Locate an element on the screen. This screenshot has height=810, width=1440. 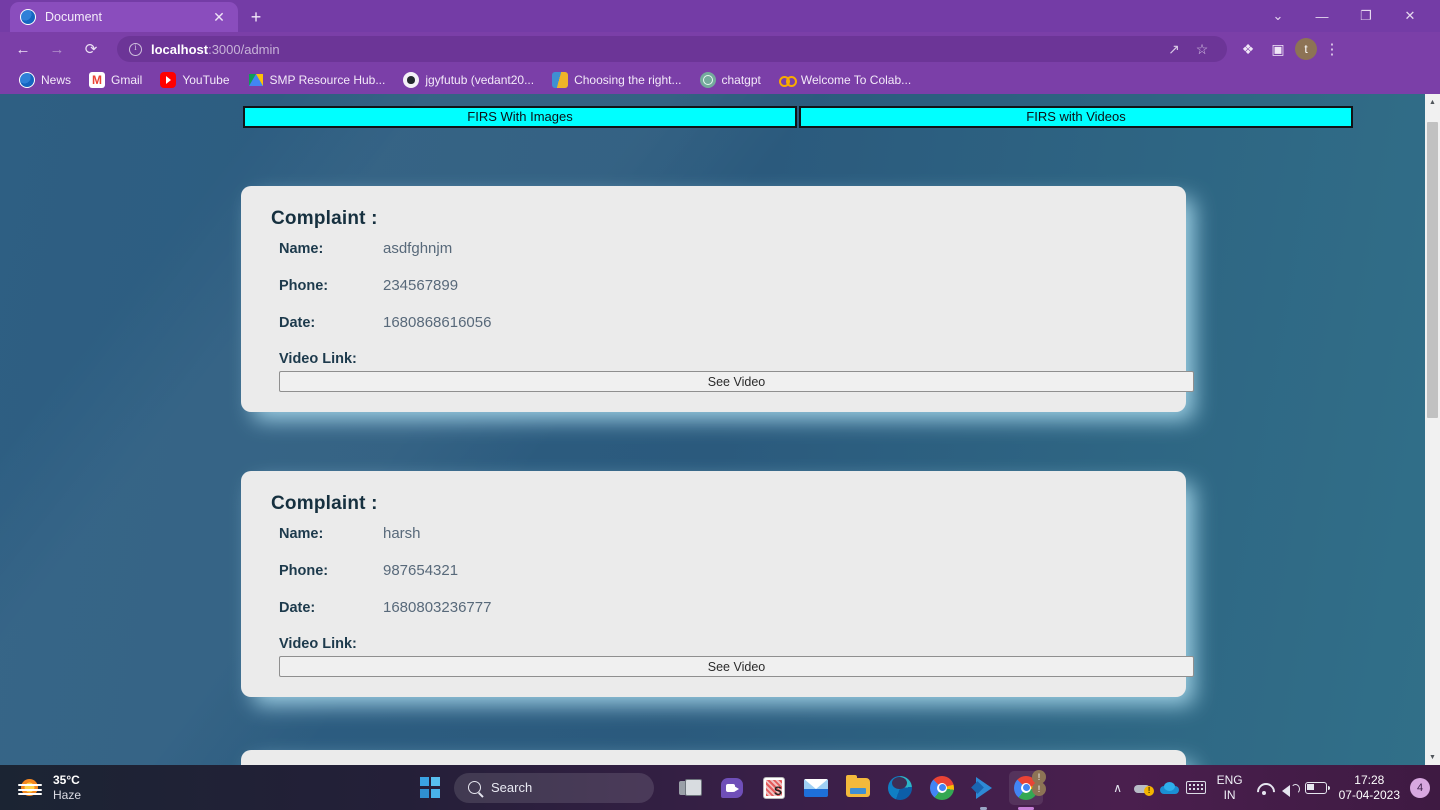
battery-icon-wrap is located at coordinates (1316, 788).